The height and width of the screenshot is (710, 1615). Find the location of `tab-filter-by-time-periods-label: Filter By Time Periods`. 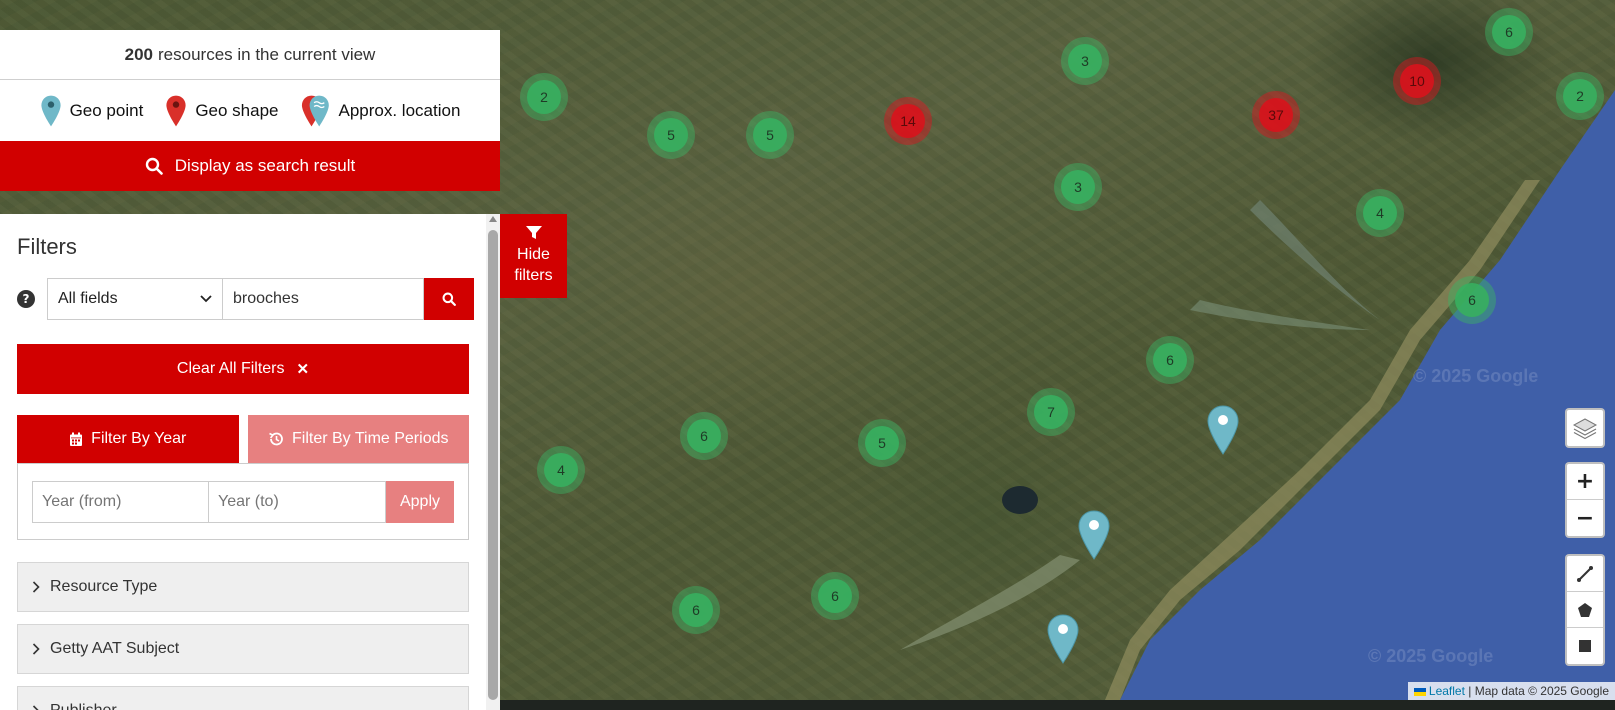

tab-filter-by-time-periods-label: Filter By Time Periods is located at coordinates (370, 438).